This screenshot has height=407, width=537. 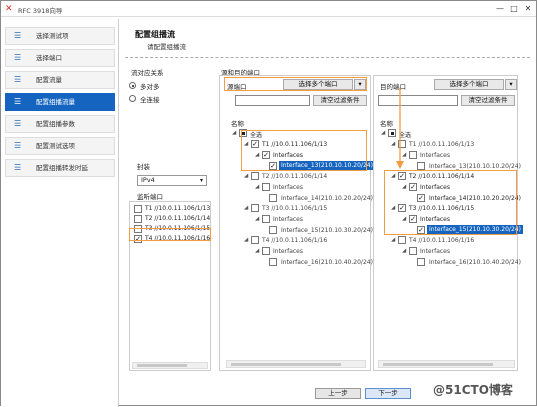 What do you see at coordinates (393, 87) in the screenshot?
I see `dst-port-label: 目的端口` at bounding box center [393, 87].